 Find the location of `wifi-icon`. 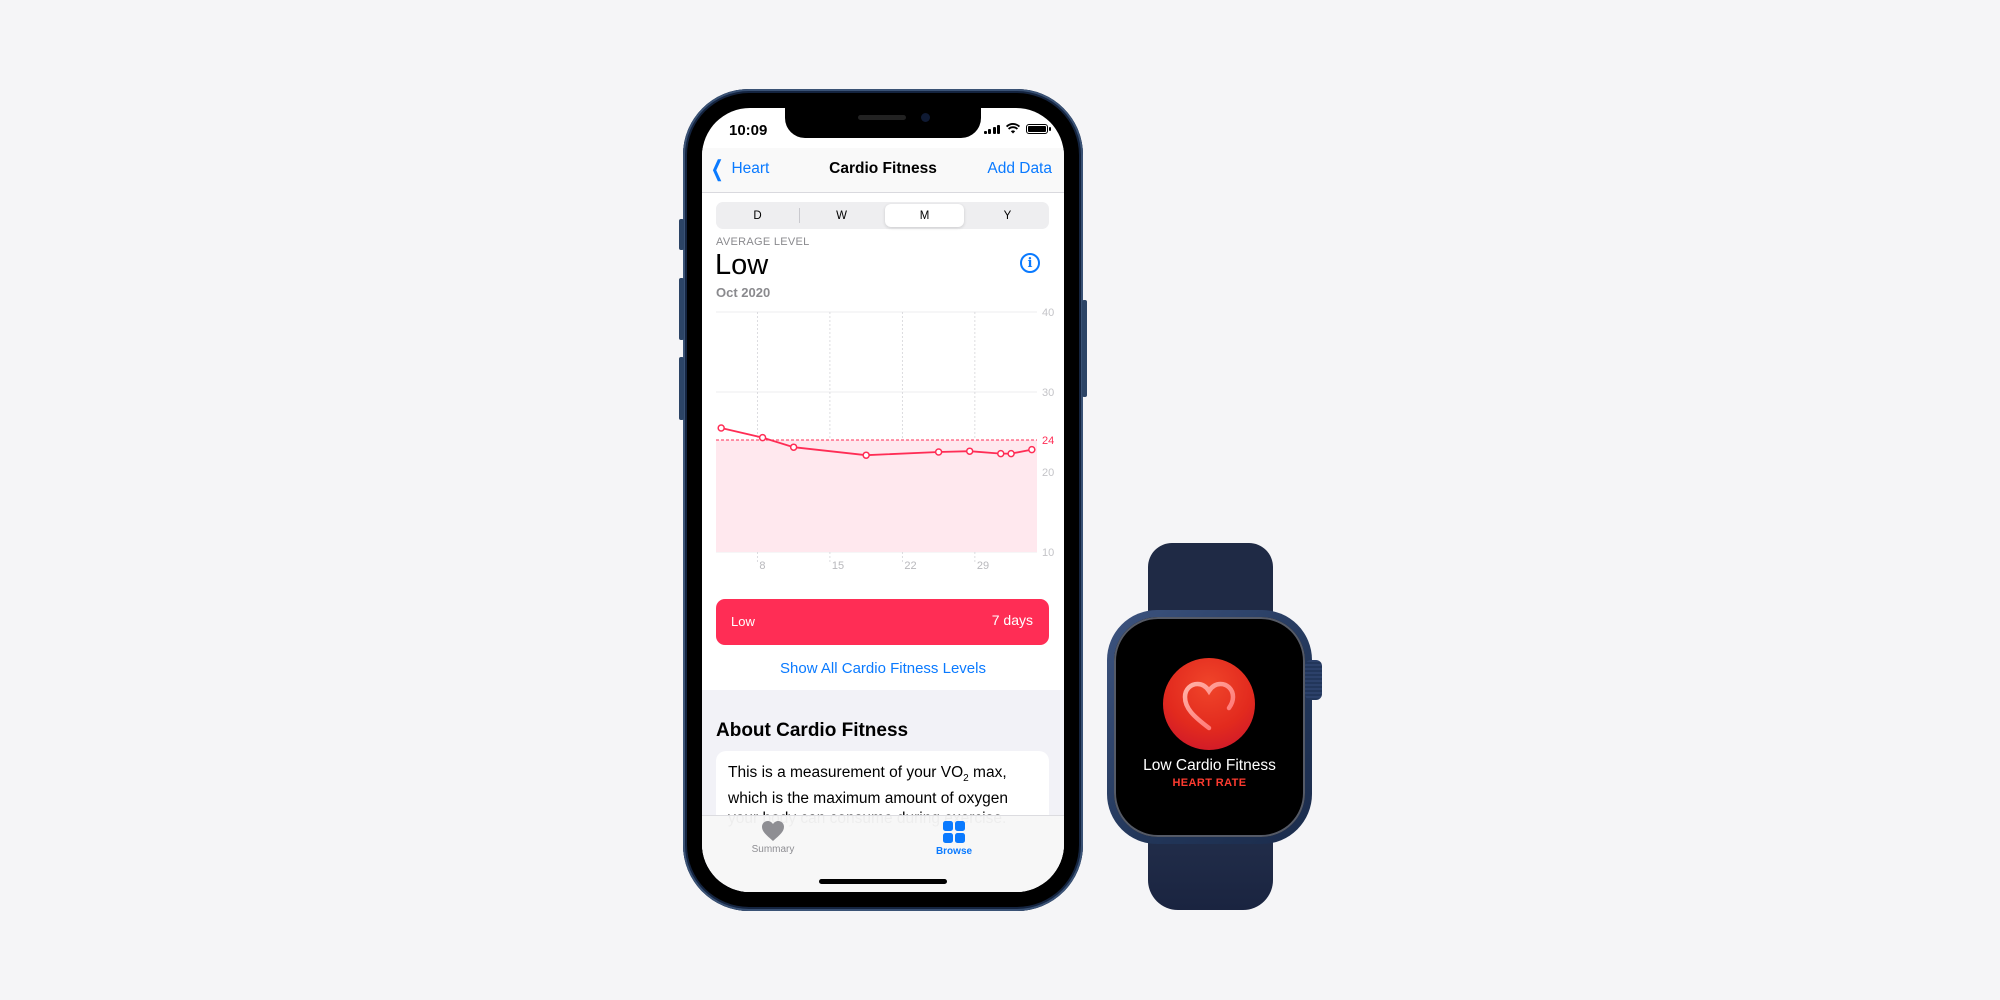

wifi-icon is located at coordinates (1013, 128).